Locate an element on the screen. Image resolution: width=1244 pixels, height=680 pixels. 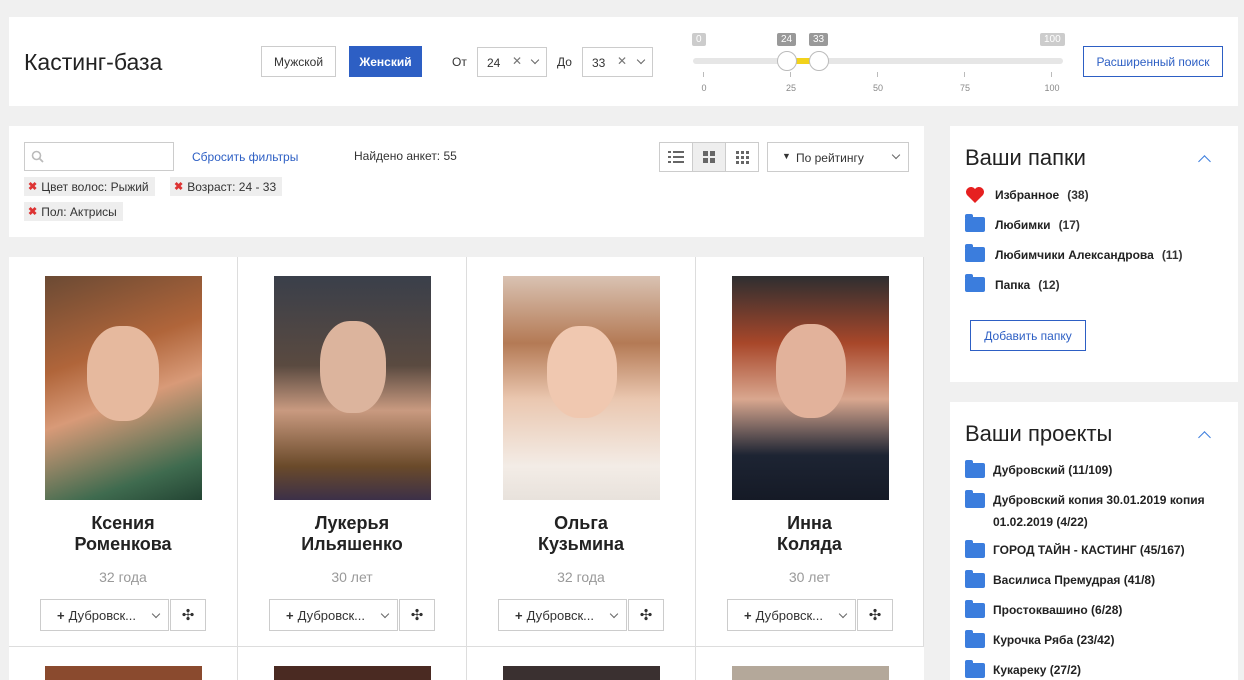
search-input is located at coordinates (99, 156).